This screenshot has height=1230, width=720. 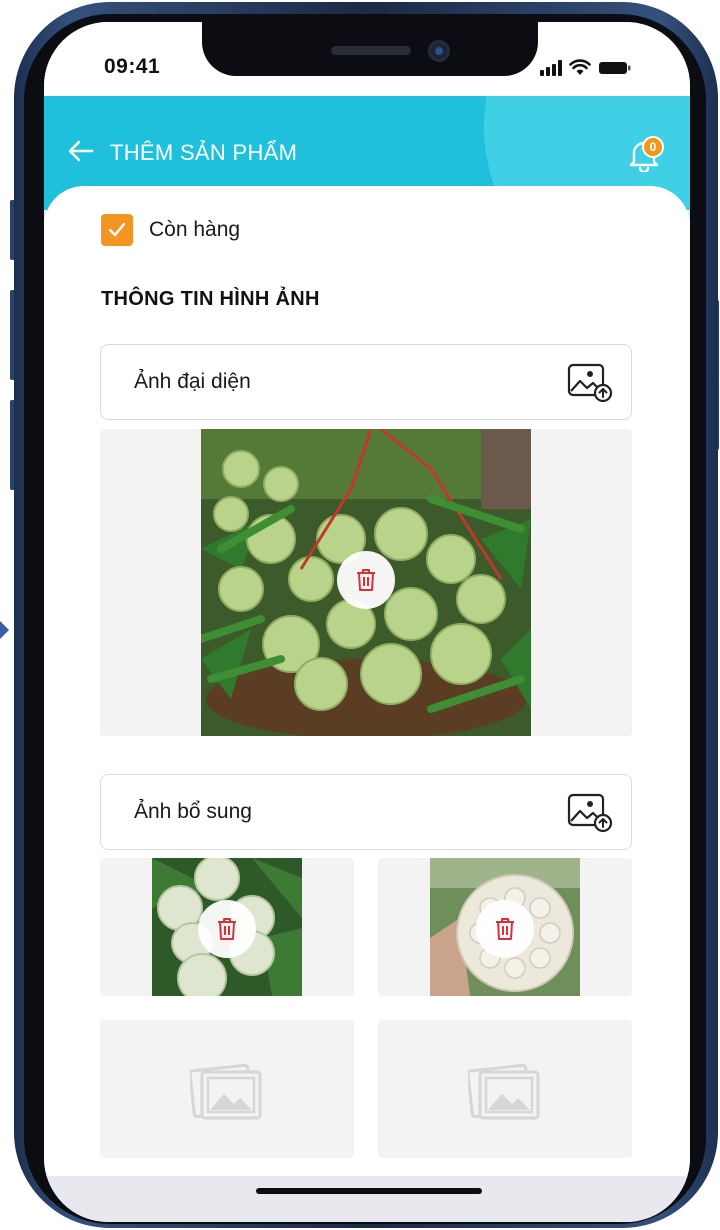 What do you see at coordinates (371, 50) in the screenshot?
I see `phone-speaker` at bounding box center [371, 50].